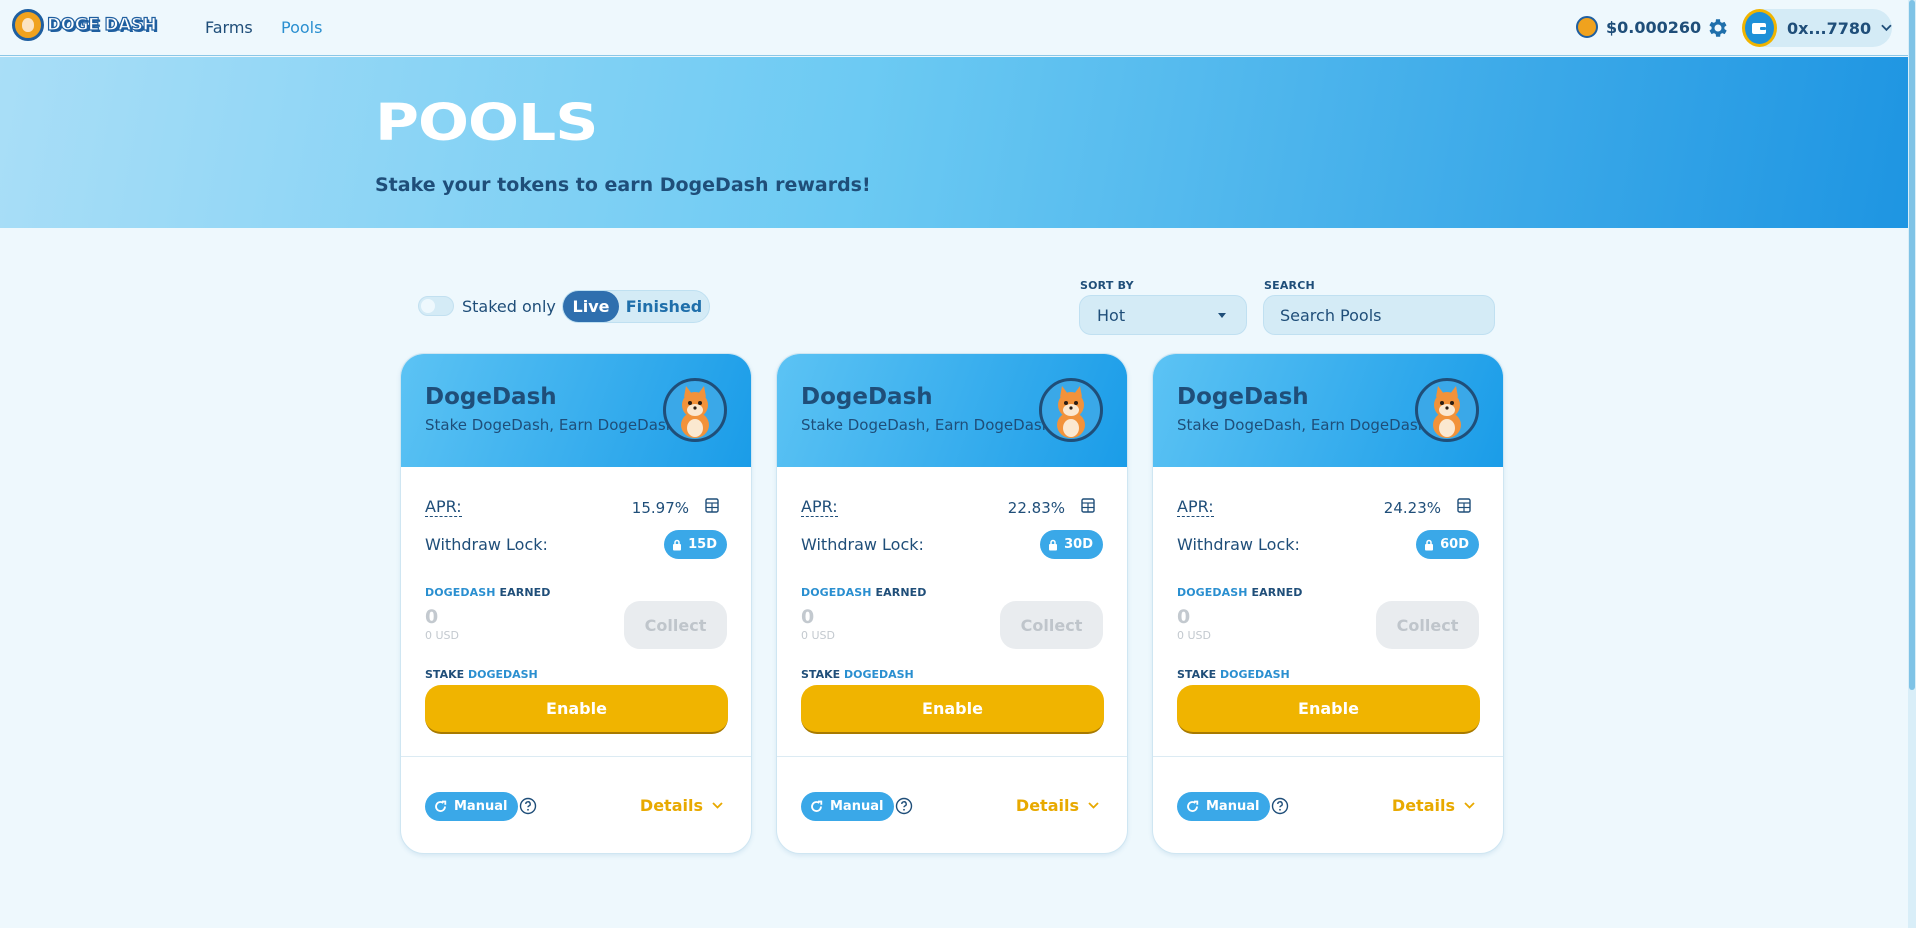 The width and height of the screenshot is (1916, 928). What do you see at coordinates (1078, 544) in the screenshot?
I see `withdraw-lock-value: 30D` at bounding box center [1078, 544].